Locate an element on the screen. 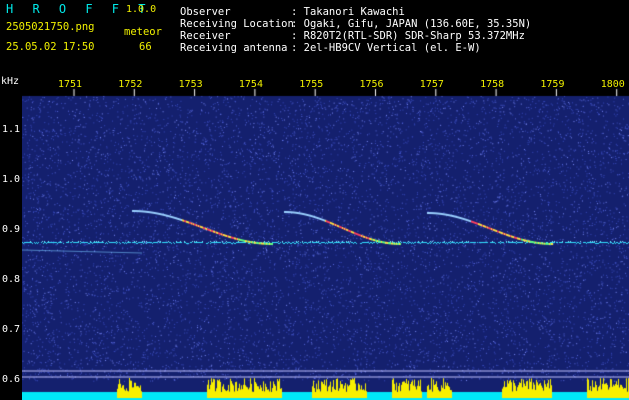  y-tick-label: 1.1 is located at coordinates (11, 129).